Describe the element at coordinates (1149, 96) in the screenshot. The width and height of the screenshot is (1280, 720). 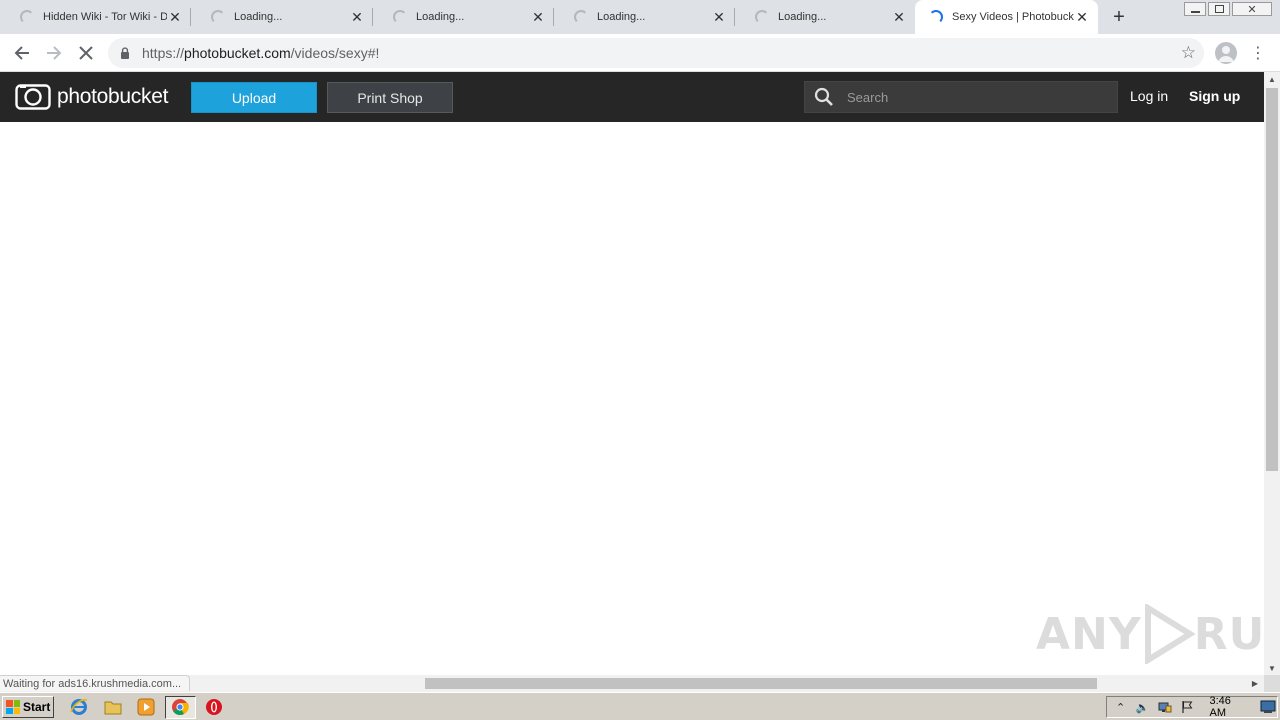
I see `log-in-link: Log in` at that location.